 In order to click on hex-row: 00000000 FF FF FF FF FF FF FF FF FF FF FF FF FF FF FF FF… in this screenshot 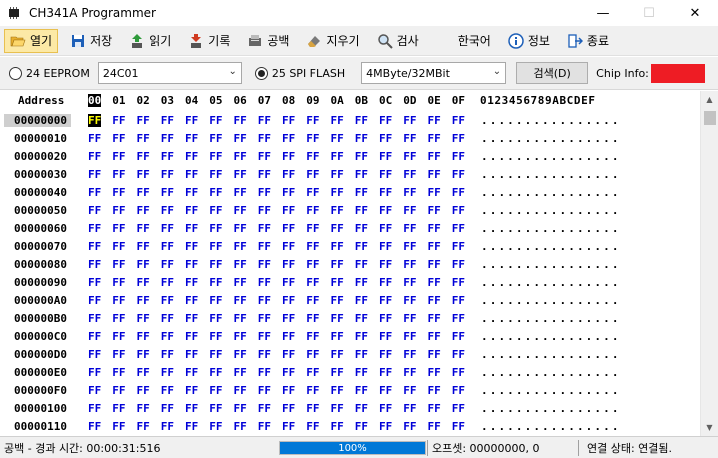, I will do `click(350, 121)`.